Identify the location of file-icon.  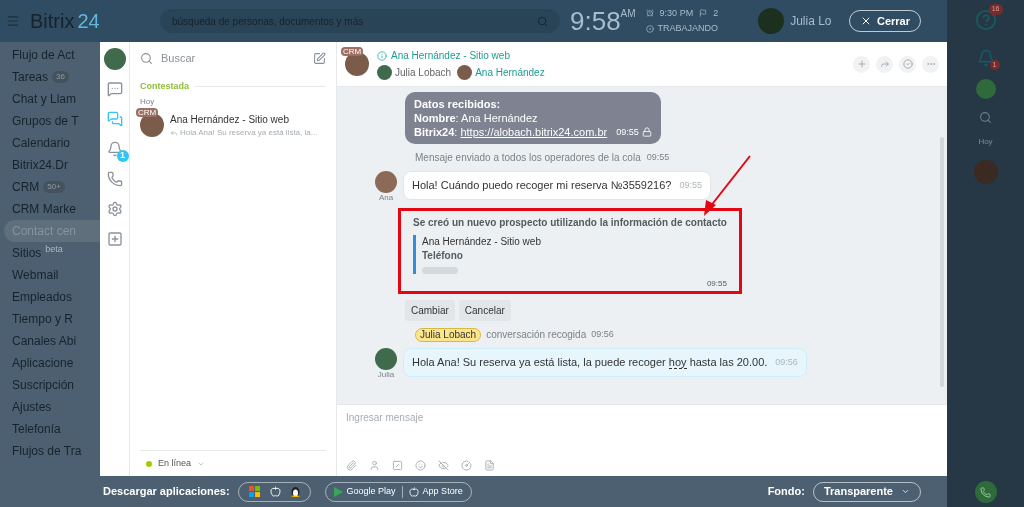
(489, 465).